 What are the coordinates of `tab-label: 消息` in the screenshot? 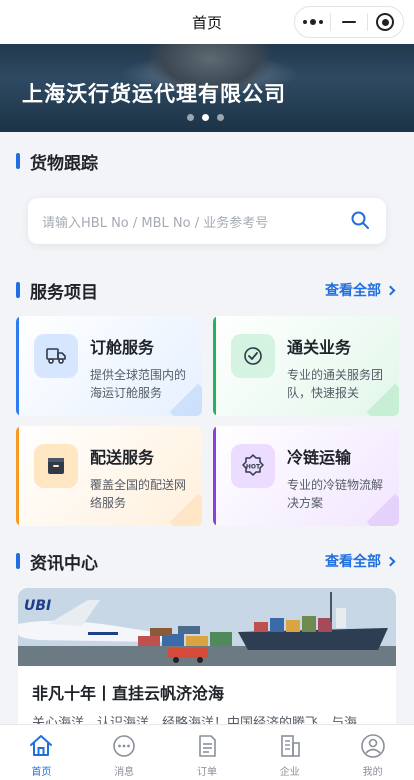 It's located at (124, 772).